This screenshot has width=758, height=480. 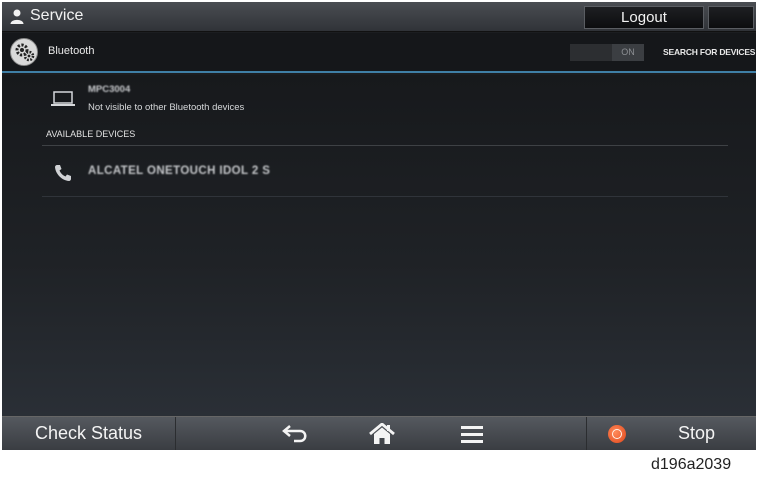 I want to click on top-bar: Service Logout, so click(x=379, y=17).